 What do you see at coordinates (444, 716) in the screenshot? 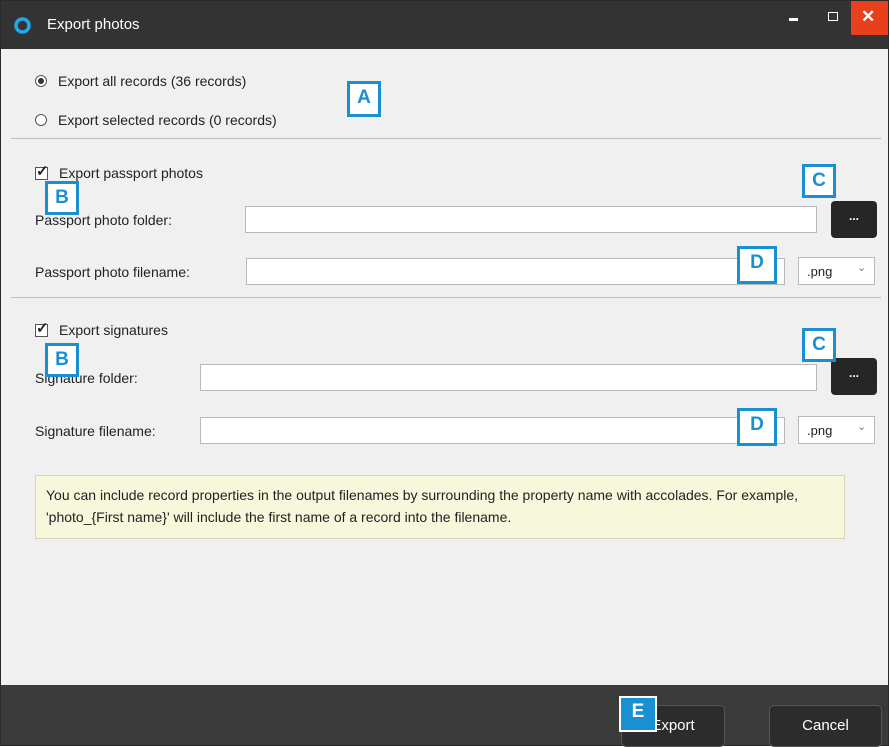
I see `dialog-footer: Export Cancel` at bounding box center [444, 716].